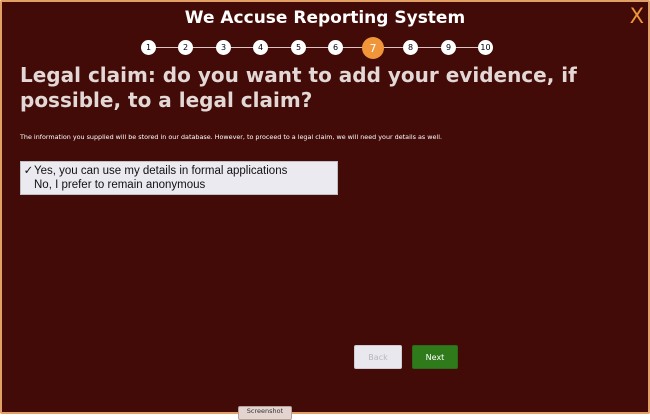 This screenshot has height=420, width=650. I want to click on progress-stepper: 1 2 3 4 5 6 7 8 9 10, so click(317, 48).